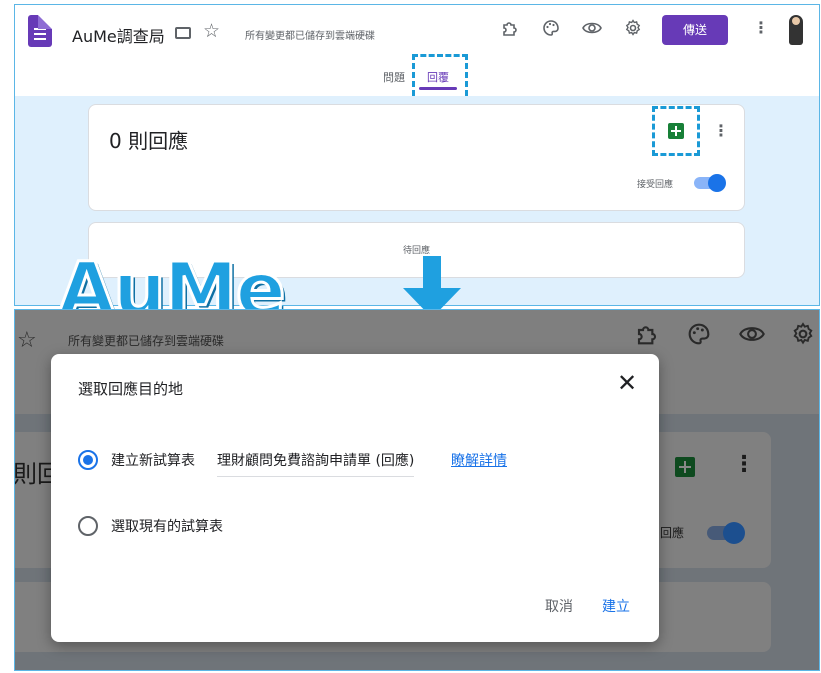  Describe the element at coordinates (88, 460) in the screenshot. I see `radio-new-spreadsheet` at that location.